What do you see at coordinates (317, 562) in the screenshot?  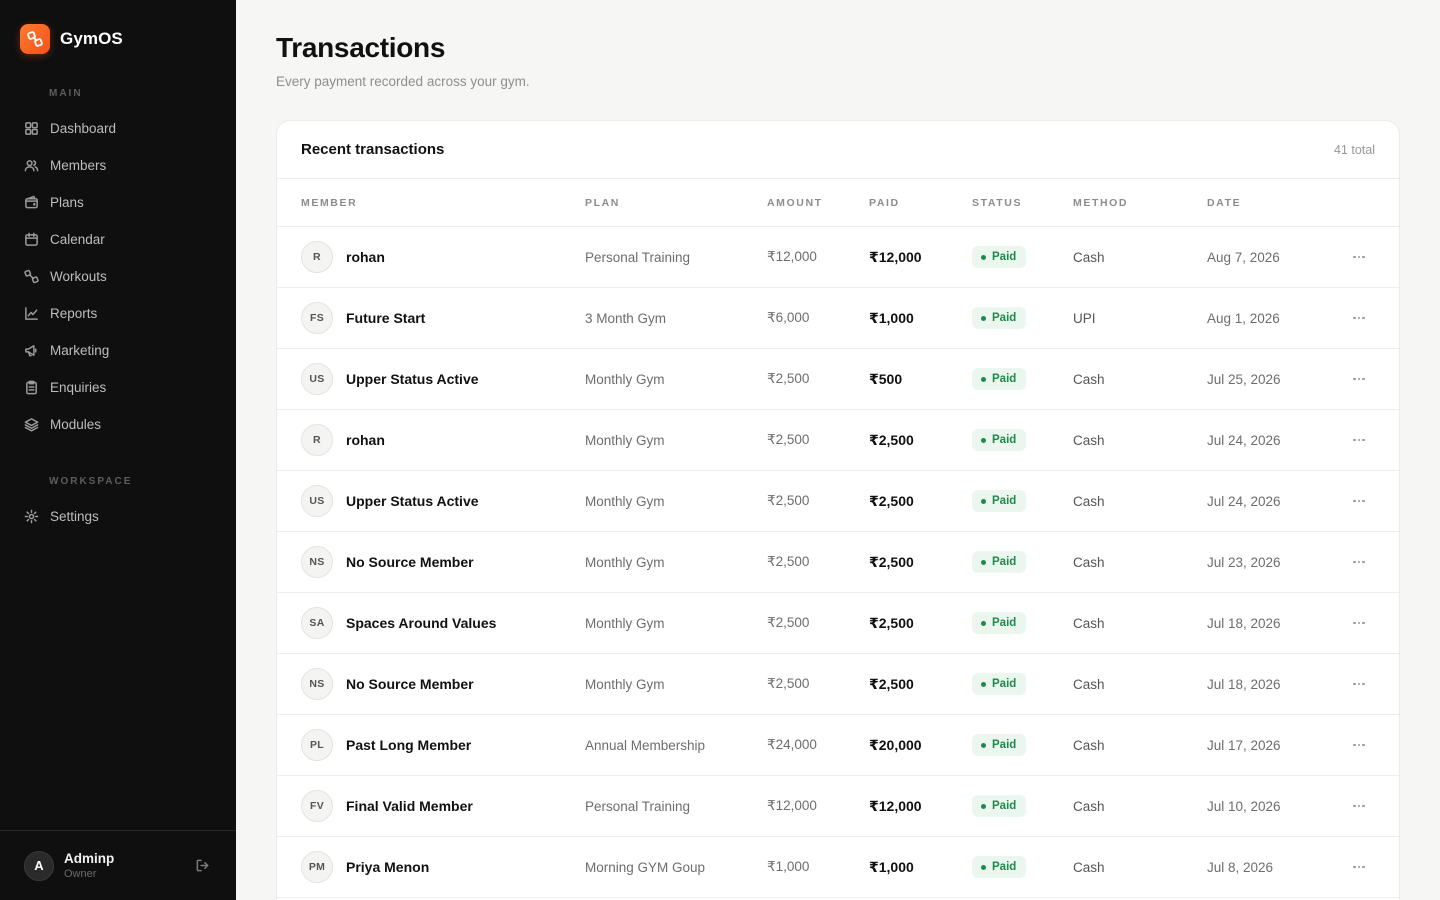 I see `member-avatar: NS` at bounding box center [317, 562].